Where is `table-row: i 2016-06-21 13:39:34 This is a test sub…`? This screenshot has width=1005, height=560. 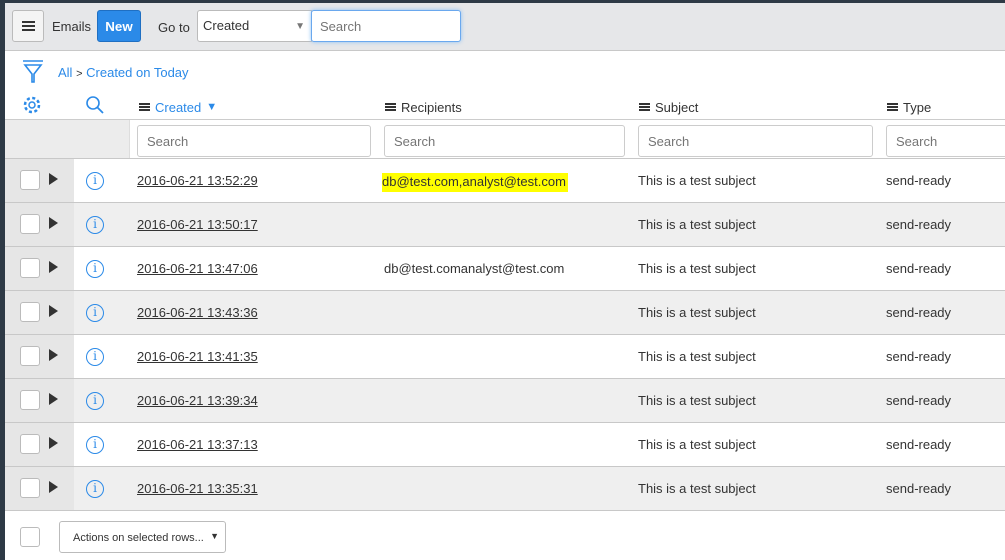 table-row: i 2016-06-21 13:39:34 This is a test sub… is located at coordinates (505, 400).